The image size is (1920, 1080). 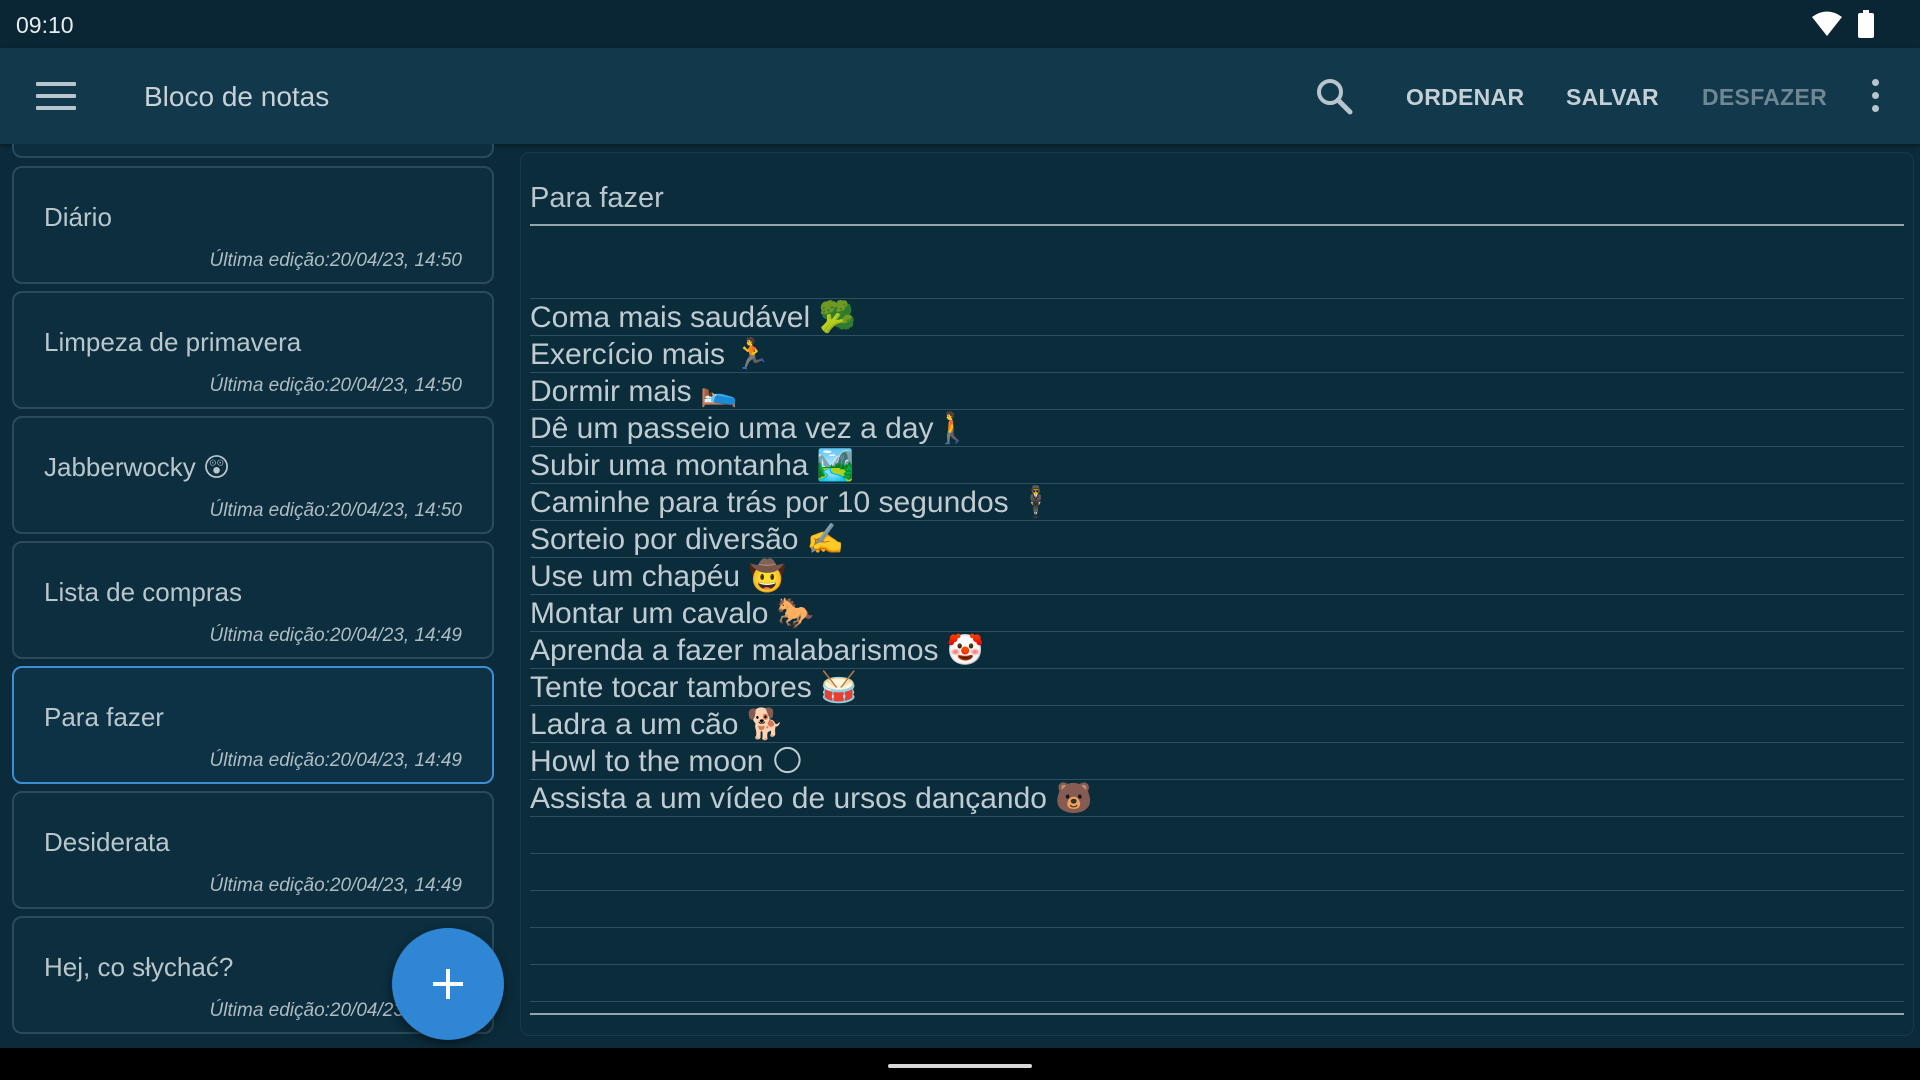 What do you see at coordinates (137, 467) in the screenshot?
I see `note-title: Jabberwocky 😲` at bounding box center [137, 467].